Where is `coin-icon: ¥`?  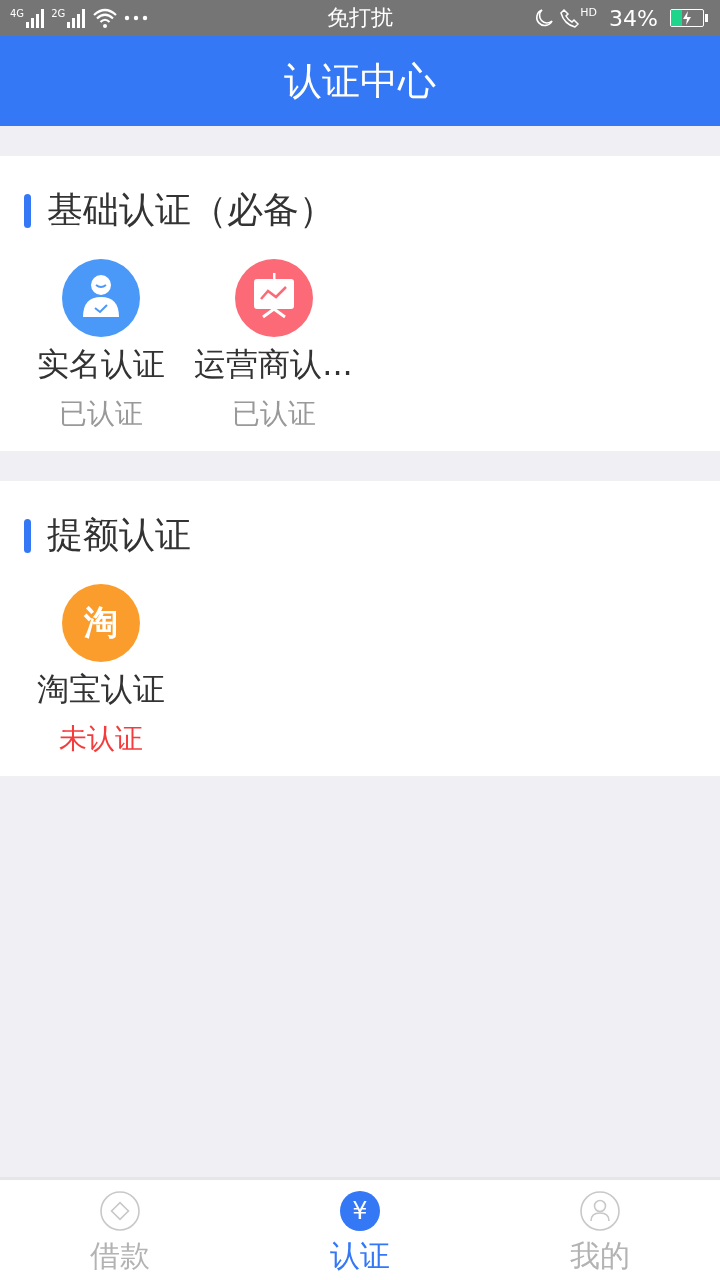 coin-icon: ¥ is located at coordinates (360, 1211).